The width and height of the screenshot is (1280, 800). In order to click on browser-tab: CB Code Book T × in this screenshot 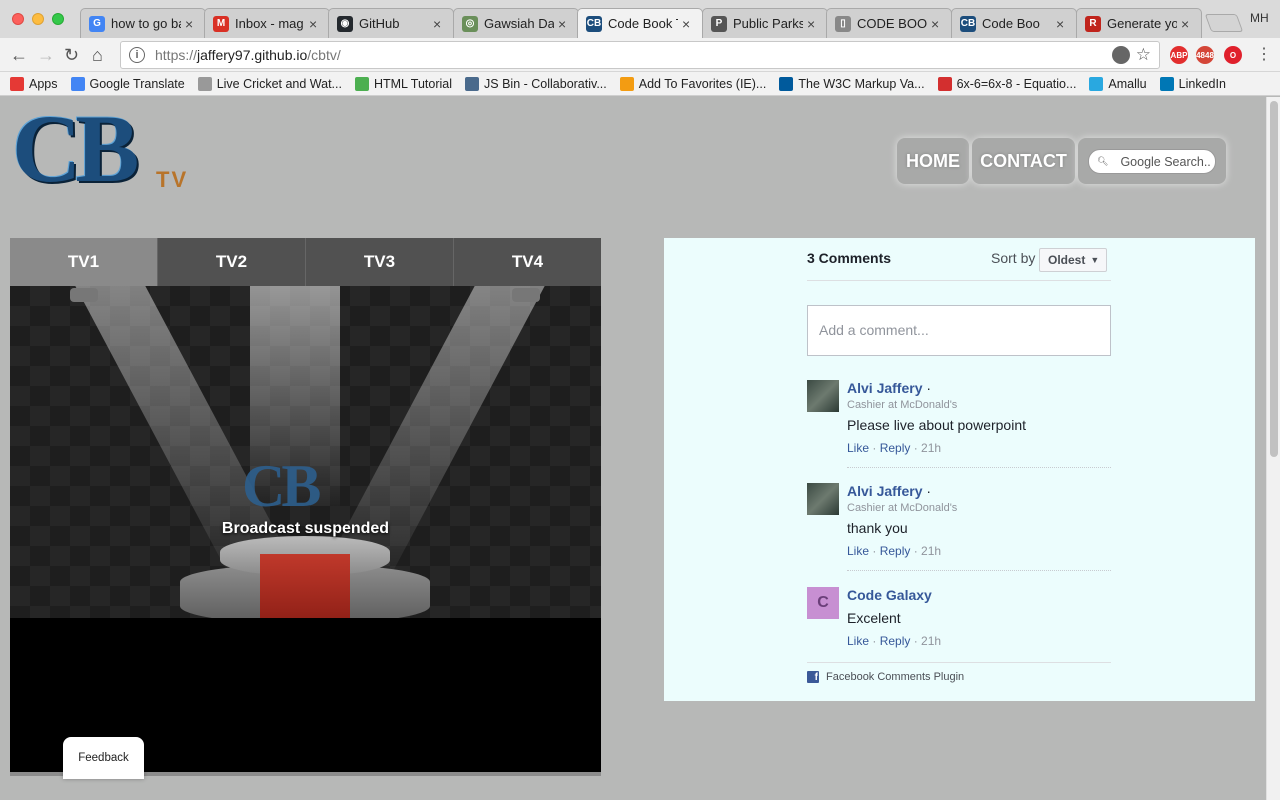, I will do `click(640, 23)`.